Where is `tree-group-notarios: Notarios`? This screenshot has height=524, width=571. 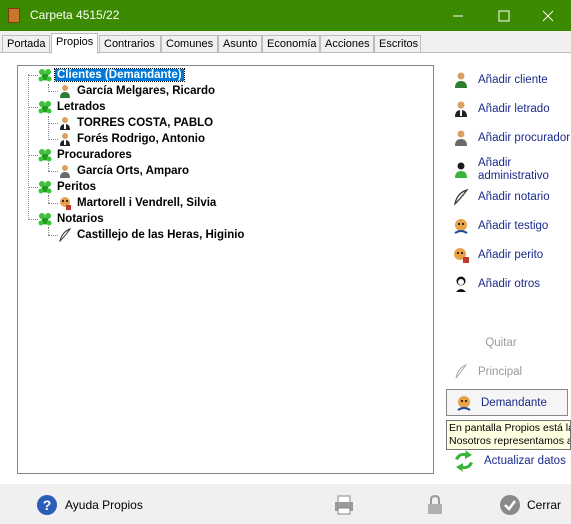 tree-group-notarios: Notarios is located at coordinates (67, 219).